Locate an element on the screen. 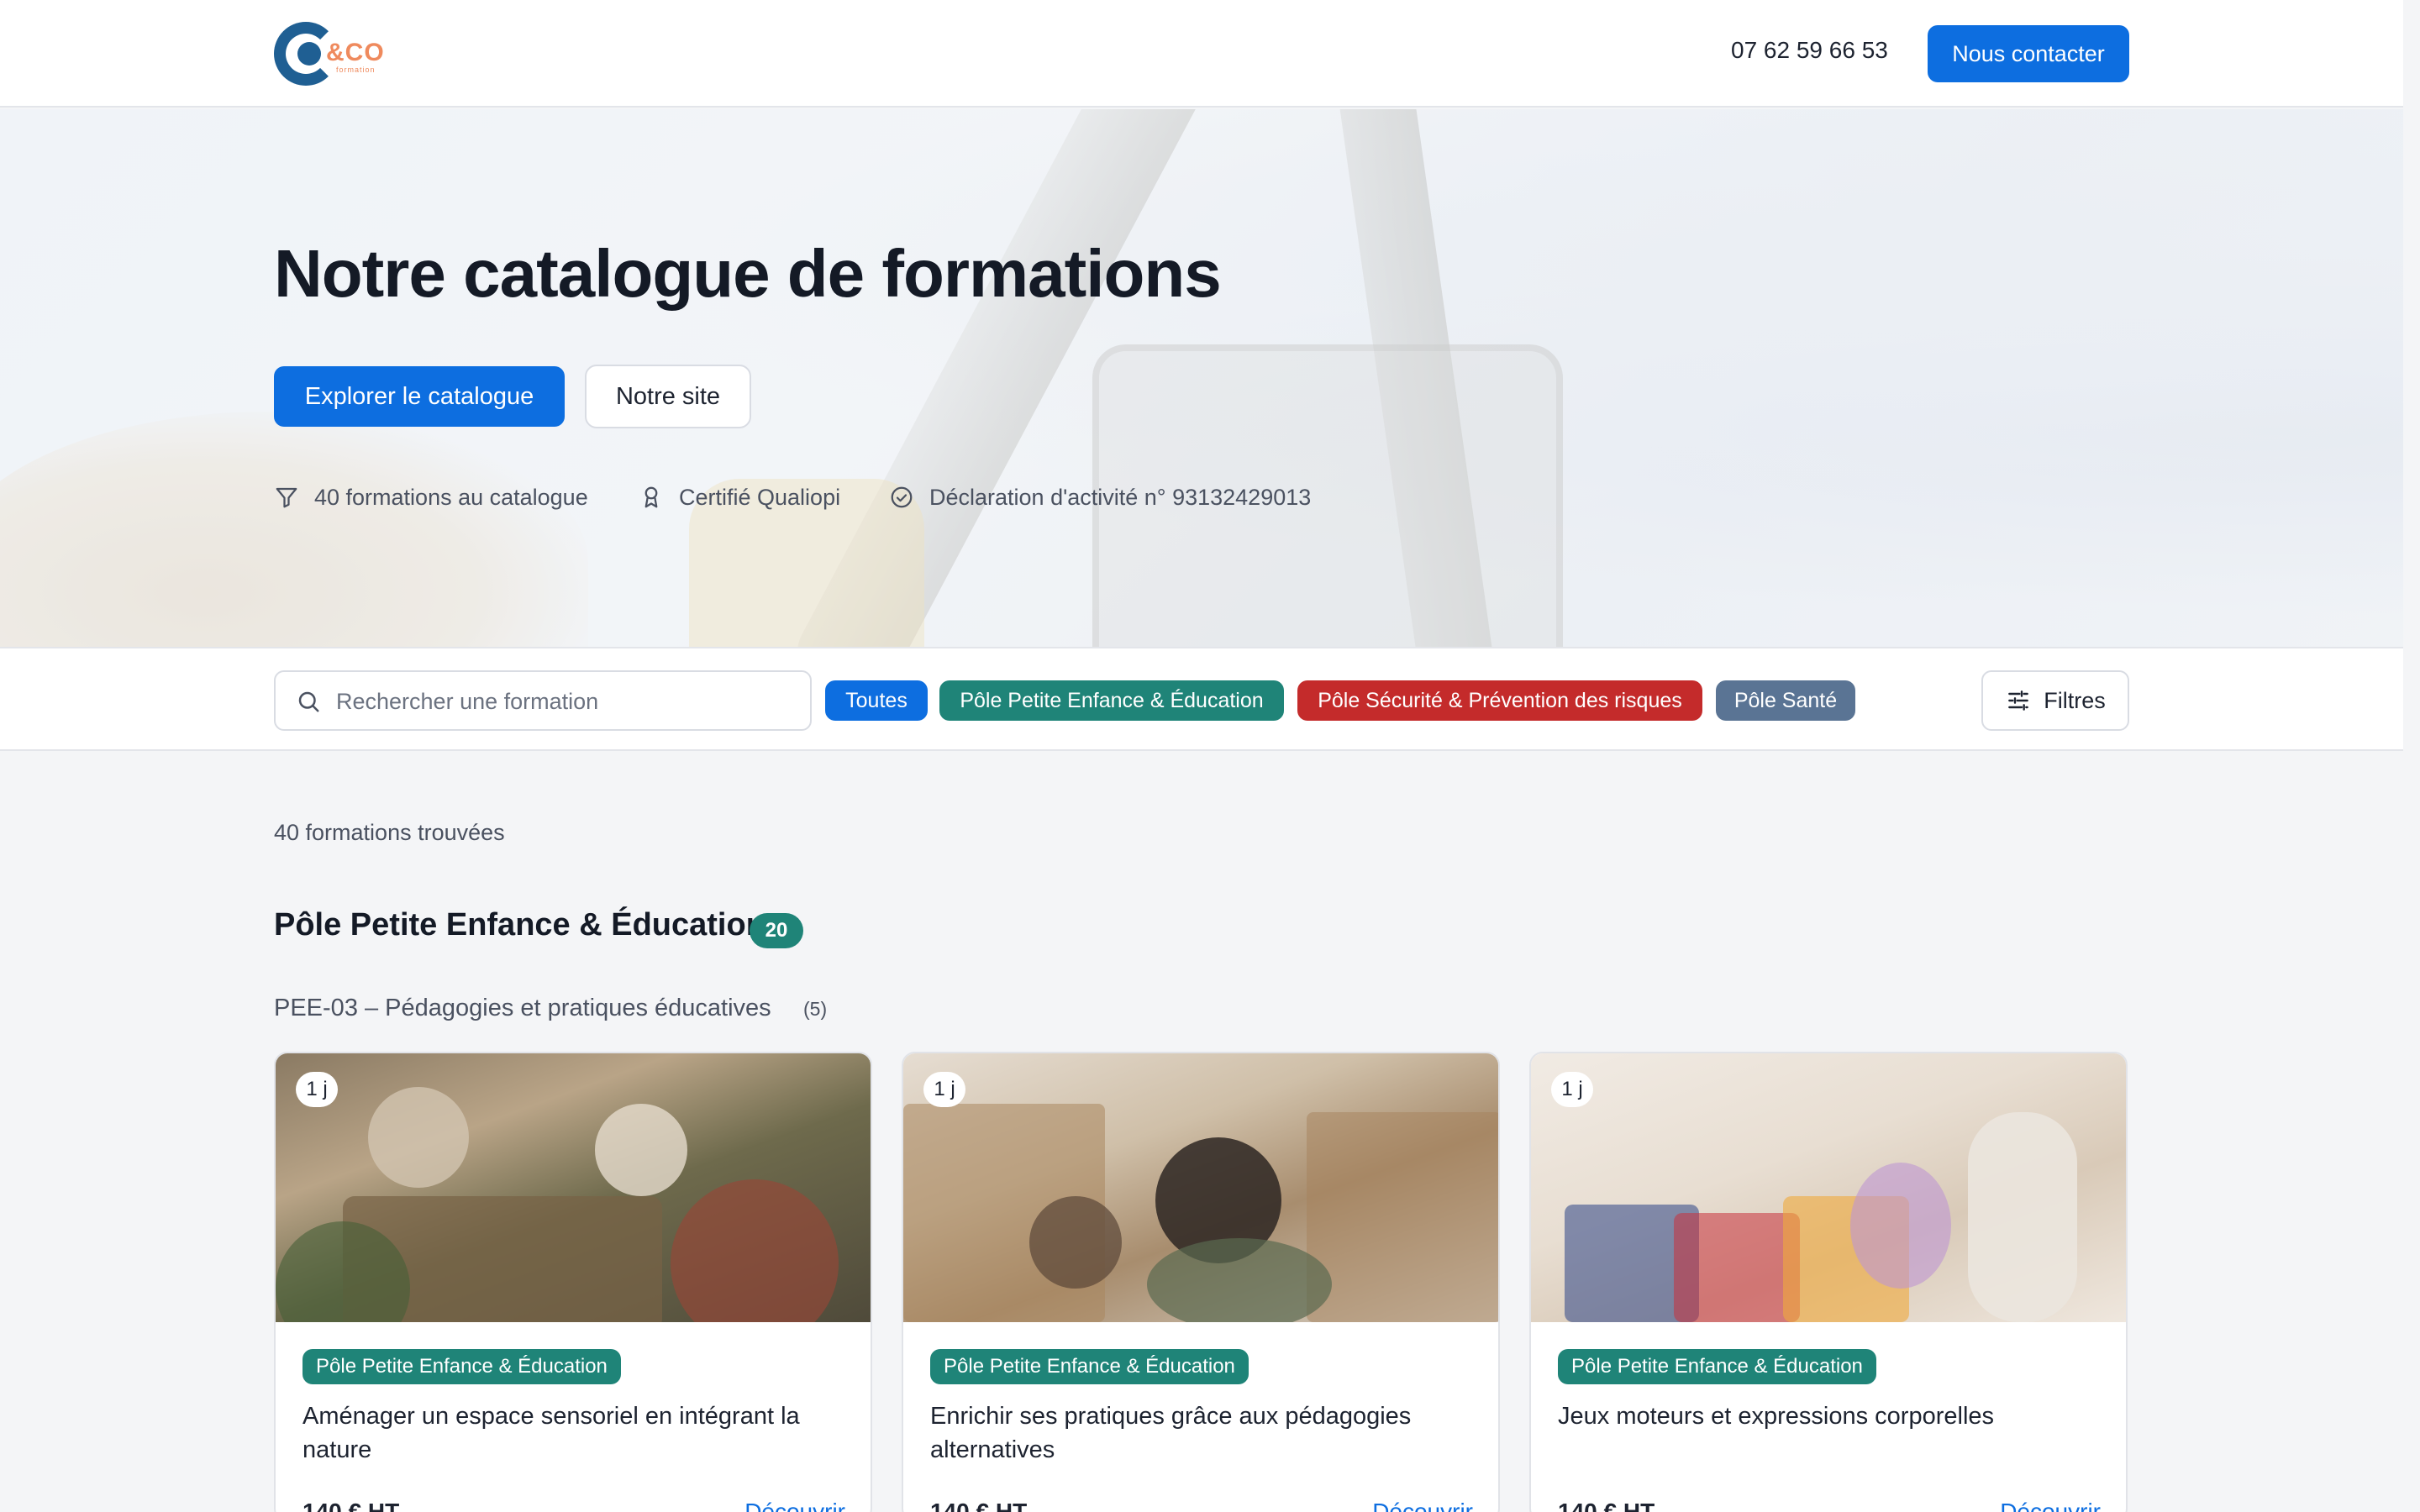 This screenshot has width=2420, height=1512. filters-button: Filtres is located at coordinates (2055, 700).